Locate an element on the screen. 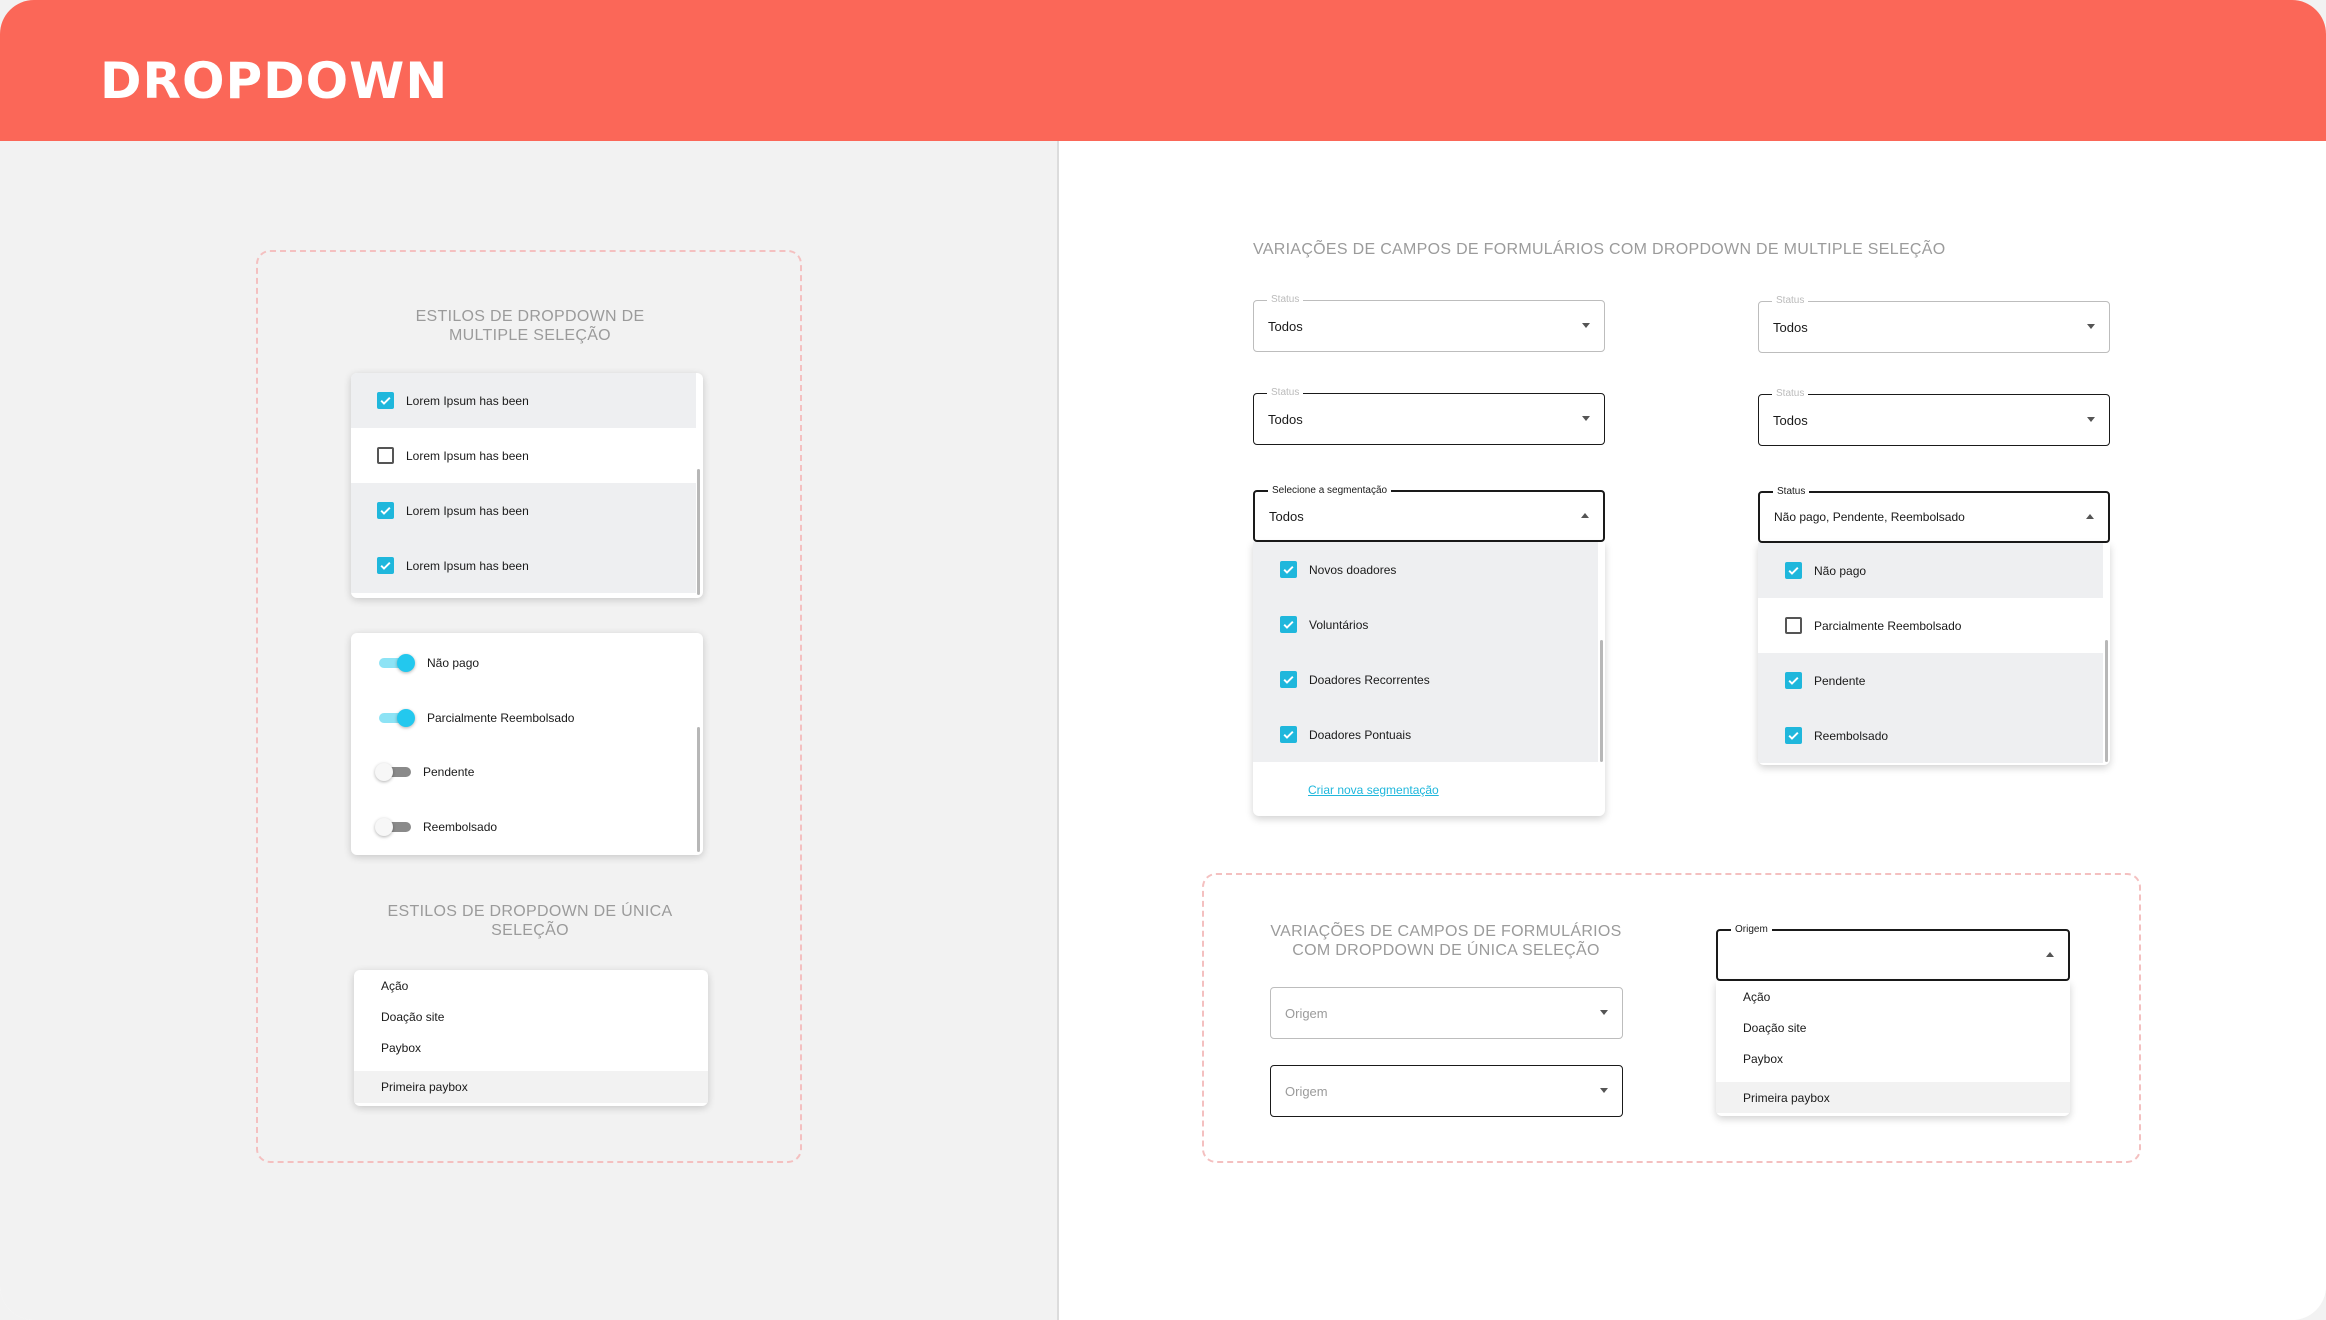 The width and height of the screenshot is (2326, 1320). create-segment-link: Criar nova segmentação is located at coordinates (1373, 790).